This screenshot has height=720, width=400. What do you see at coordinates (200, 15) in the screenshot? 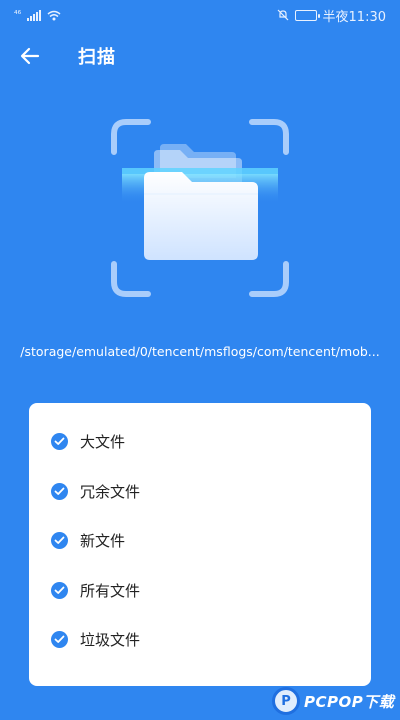
I see `status-bar: ⁴⁶ 半夜11:30` at bounding box center [200, 15].